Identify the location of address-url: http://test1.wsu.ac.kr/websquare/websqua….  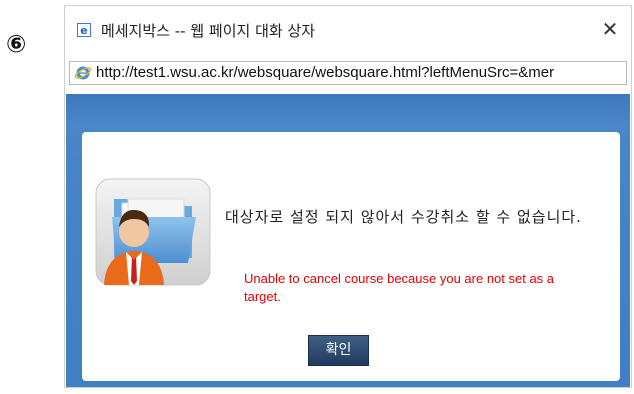
(325, 72).